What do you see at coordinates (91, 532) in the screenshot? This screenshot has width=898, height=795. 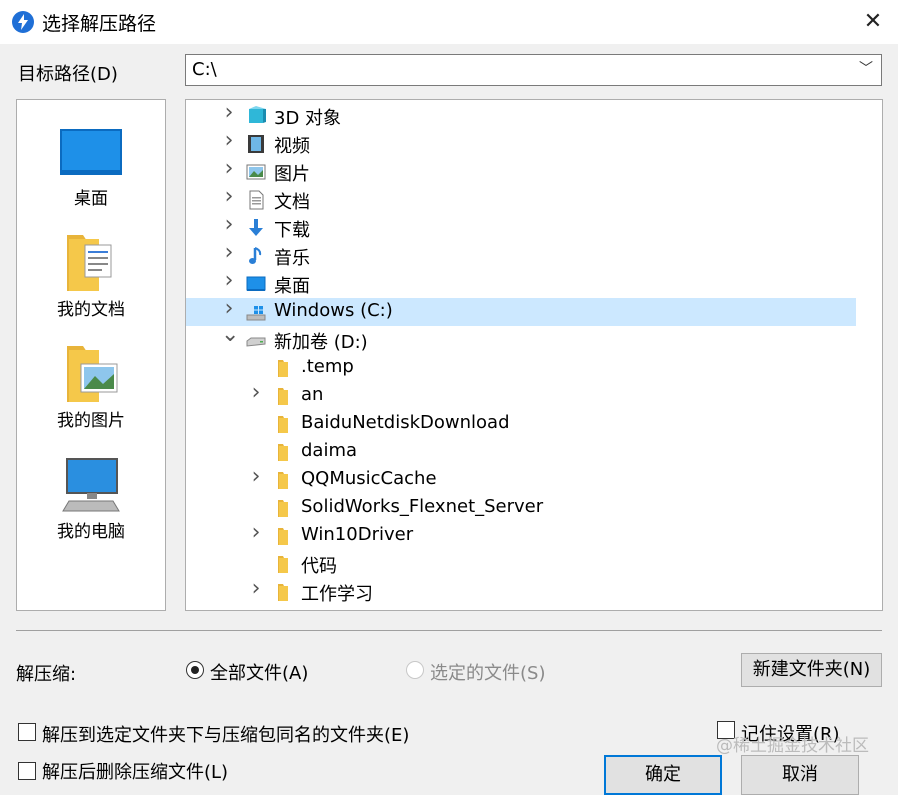 I see `quick-access-label: 我的电脑` at bounding box center [91, 532].